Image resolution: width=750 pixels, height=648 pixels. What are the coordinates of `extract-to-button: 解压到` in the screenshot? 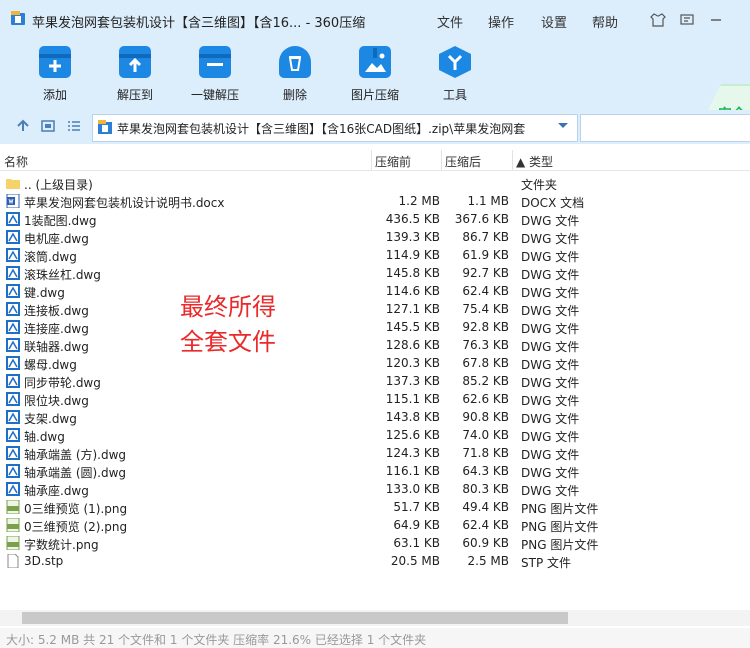 It's located at (135, 74).